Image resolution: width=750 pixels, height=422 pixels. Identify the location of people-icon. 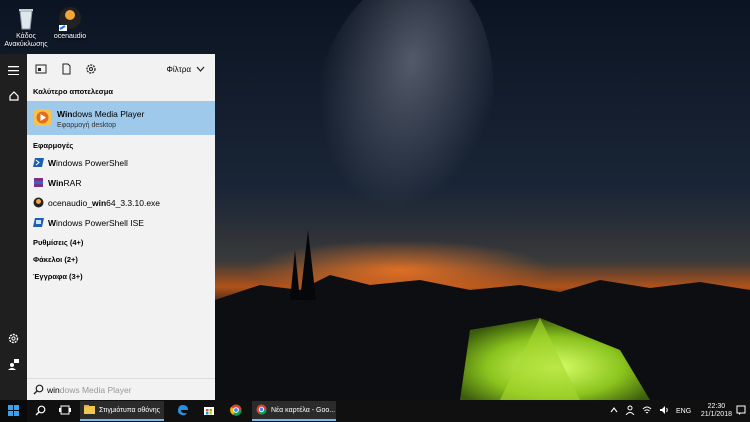
(630, 411).